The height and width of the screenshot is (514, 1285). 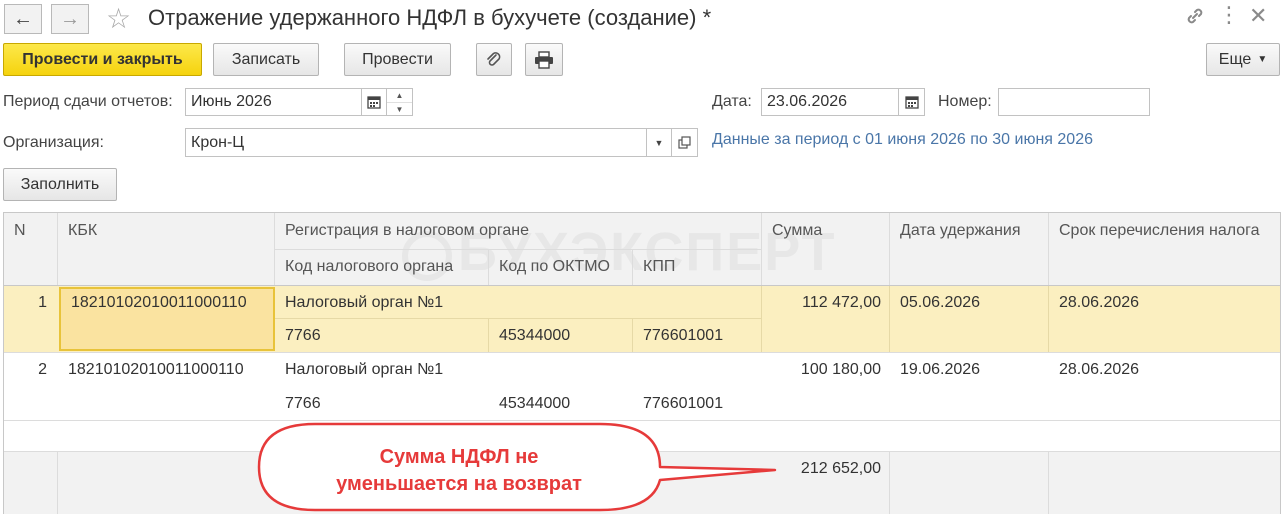 What do you see at coordinates (399, 96) in the screenshot?
I see `spinner-up-icon: ▲` at bounding box center [399, 96].